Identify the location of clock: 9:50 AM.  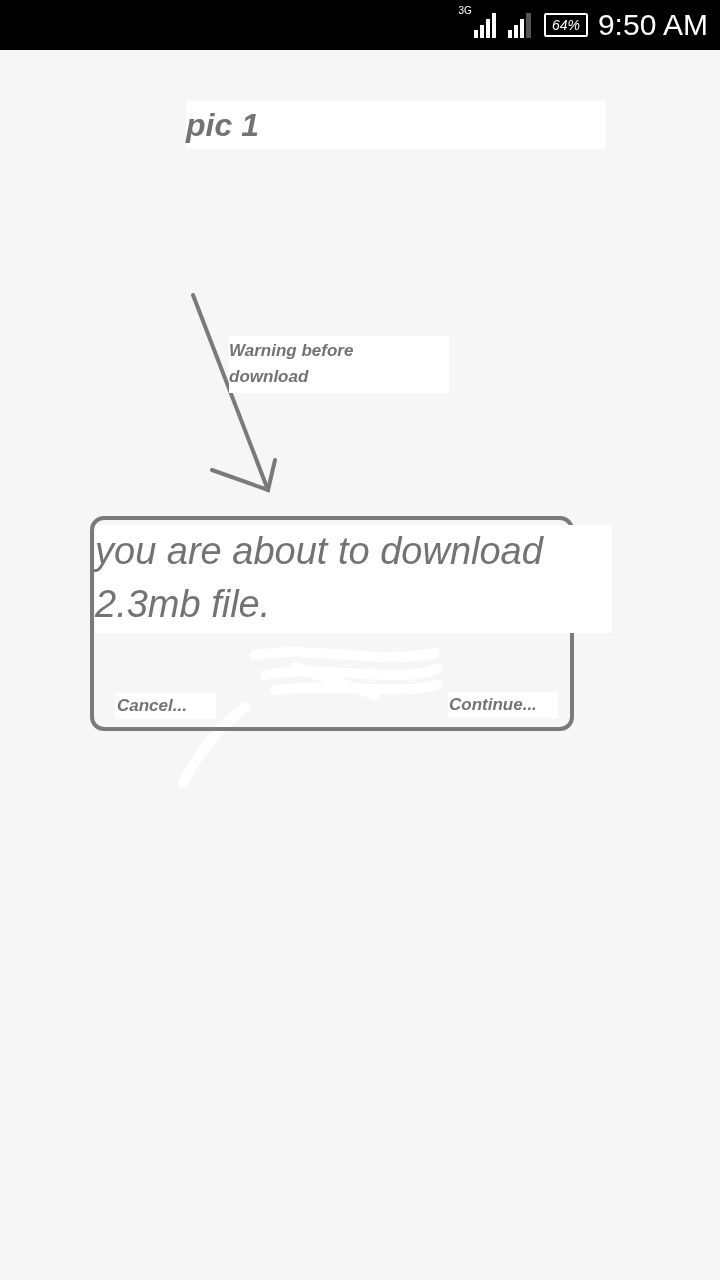
(652, 25).